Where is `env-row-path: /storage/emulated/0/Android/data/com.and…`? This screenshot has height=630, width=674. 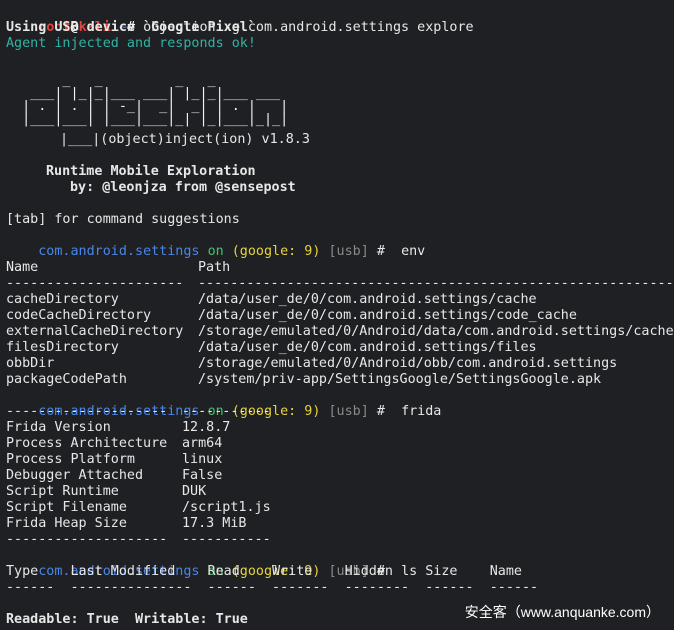 env-row-path: /storage/emulated/0/Android/data/com.and… is located at coordinates (436, 331).